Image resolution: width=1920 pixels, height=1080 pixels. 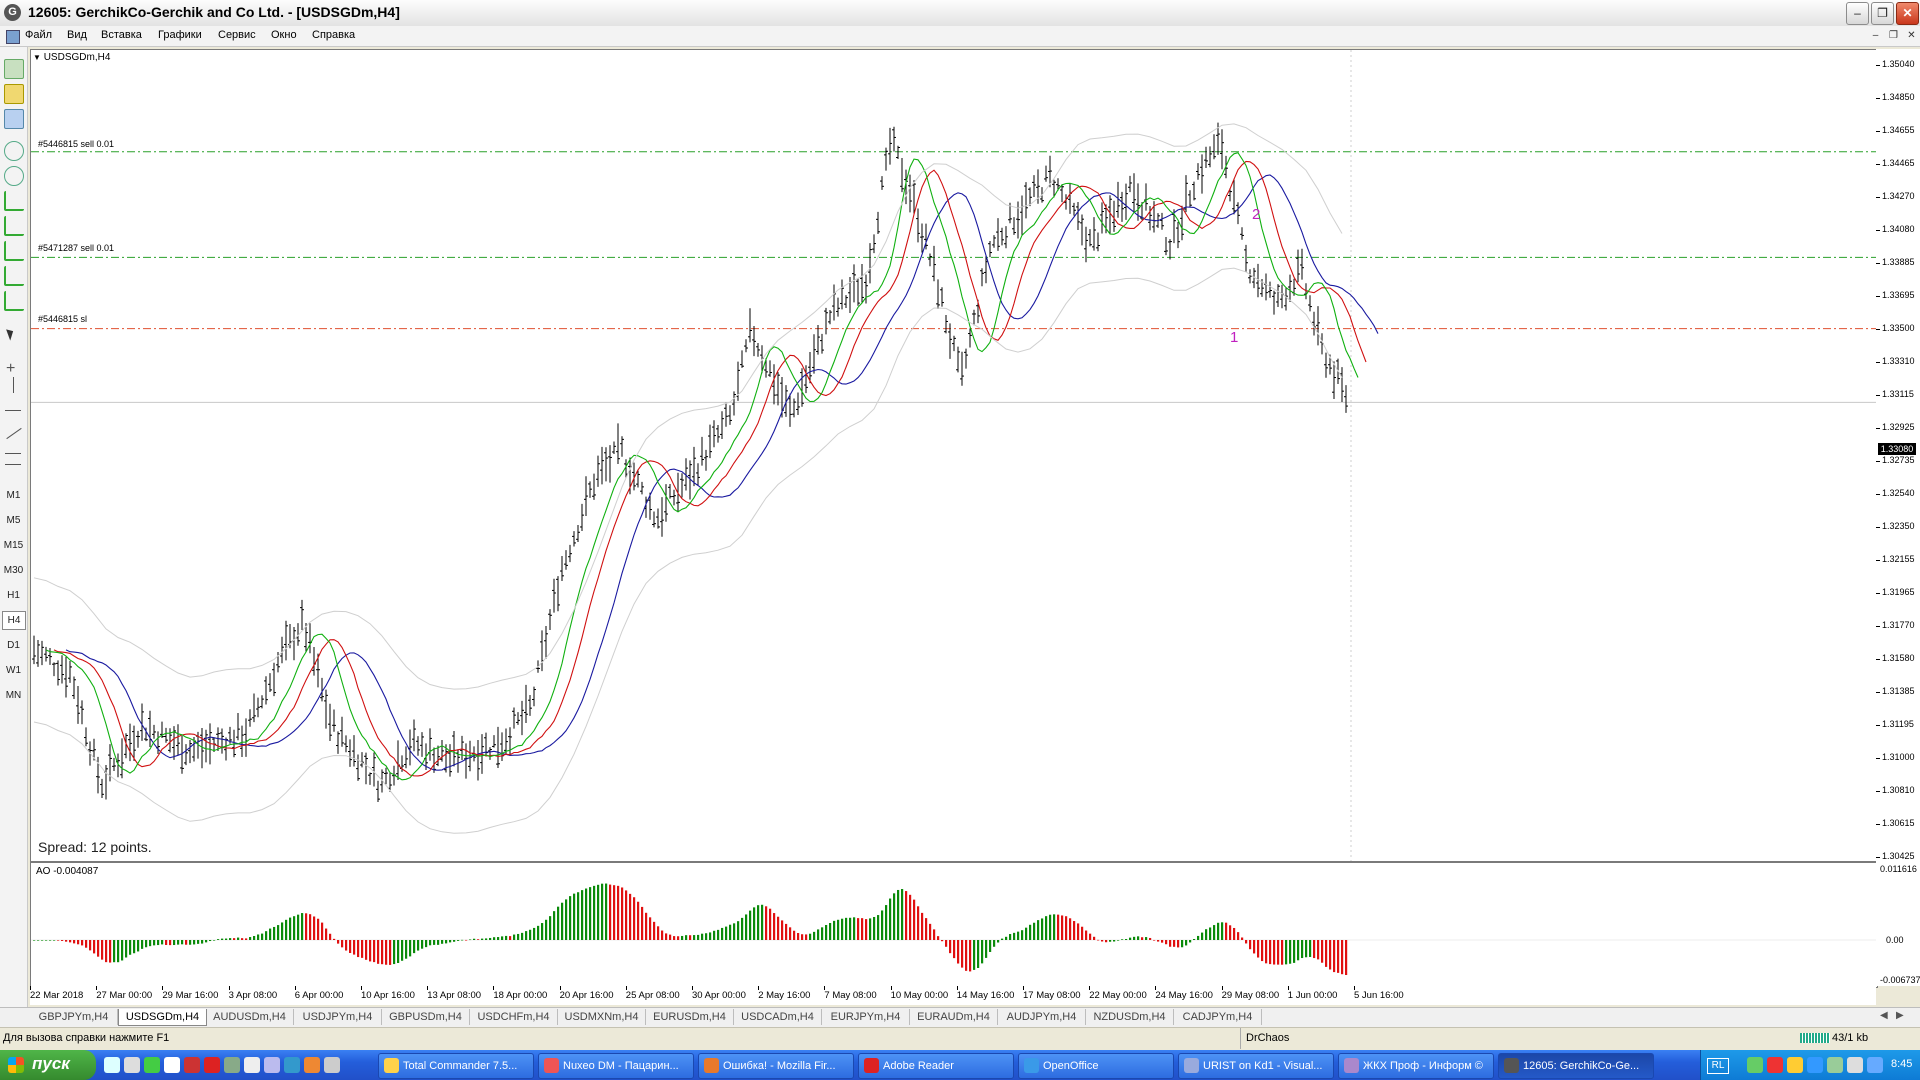 I want to click on timeframe-mn: MN, so click(x=13, y=695).